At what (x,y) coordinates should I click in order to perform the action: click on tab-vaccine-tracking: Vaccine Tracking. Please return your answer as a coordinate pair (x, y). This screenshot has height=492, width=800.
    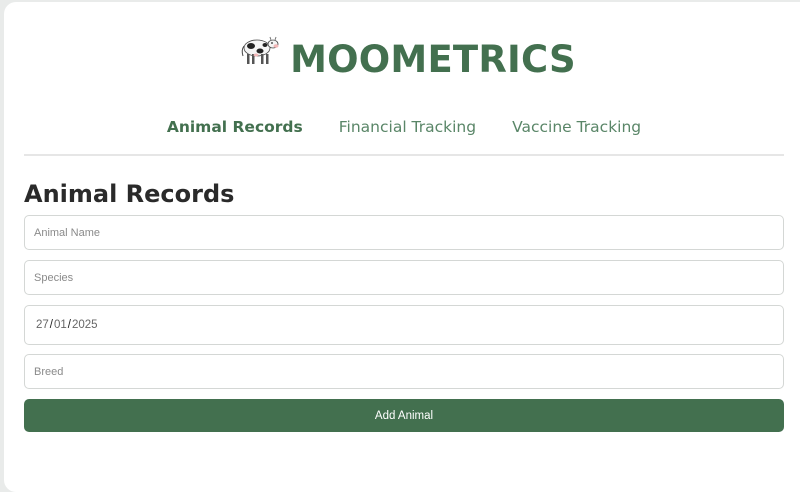
    Looking at the image, I should click on (576, 127).